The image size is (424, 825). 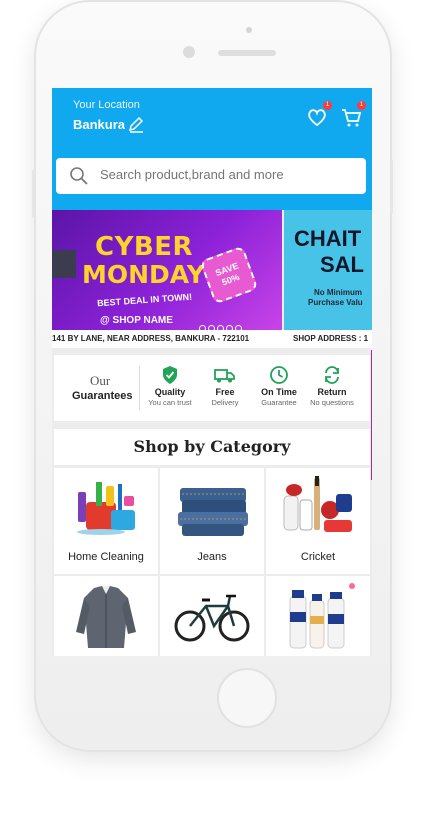 What do you see at coordinates (102, 396) in the screenshot?
I see `guarantee-title: Guarantees` at bounding box center [102, 396].